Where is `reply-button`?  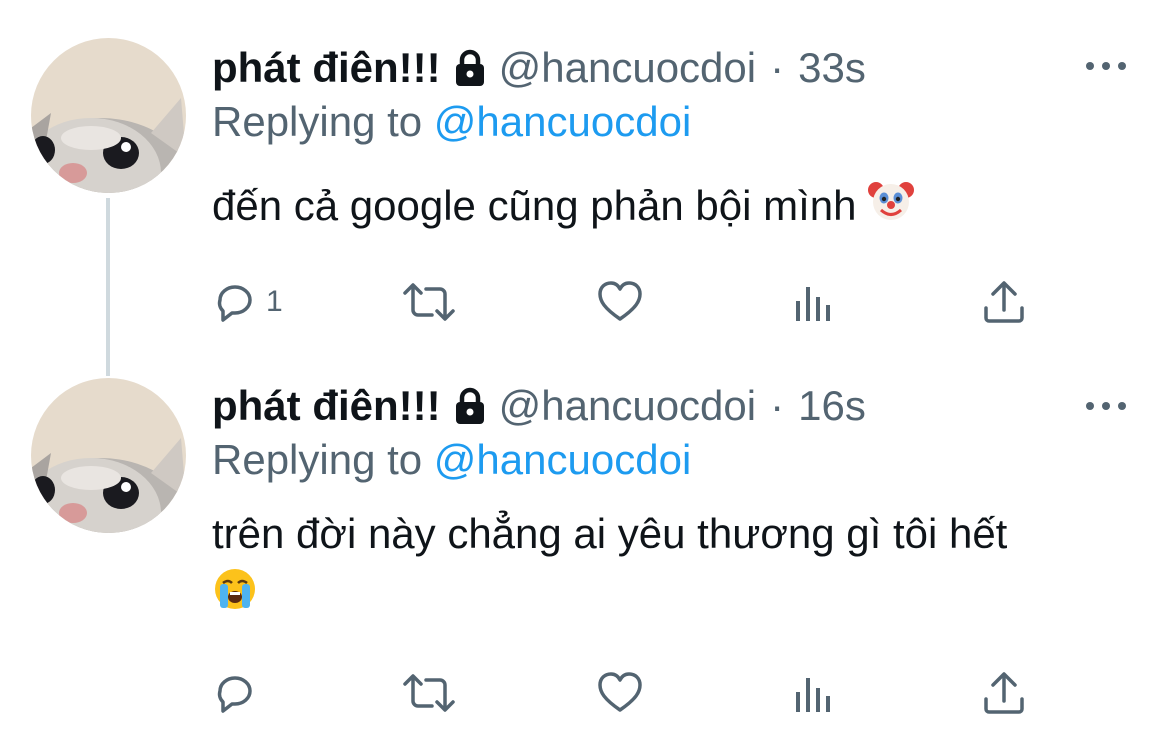 reply-button is located at coordinates (239, 693).